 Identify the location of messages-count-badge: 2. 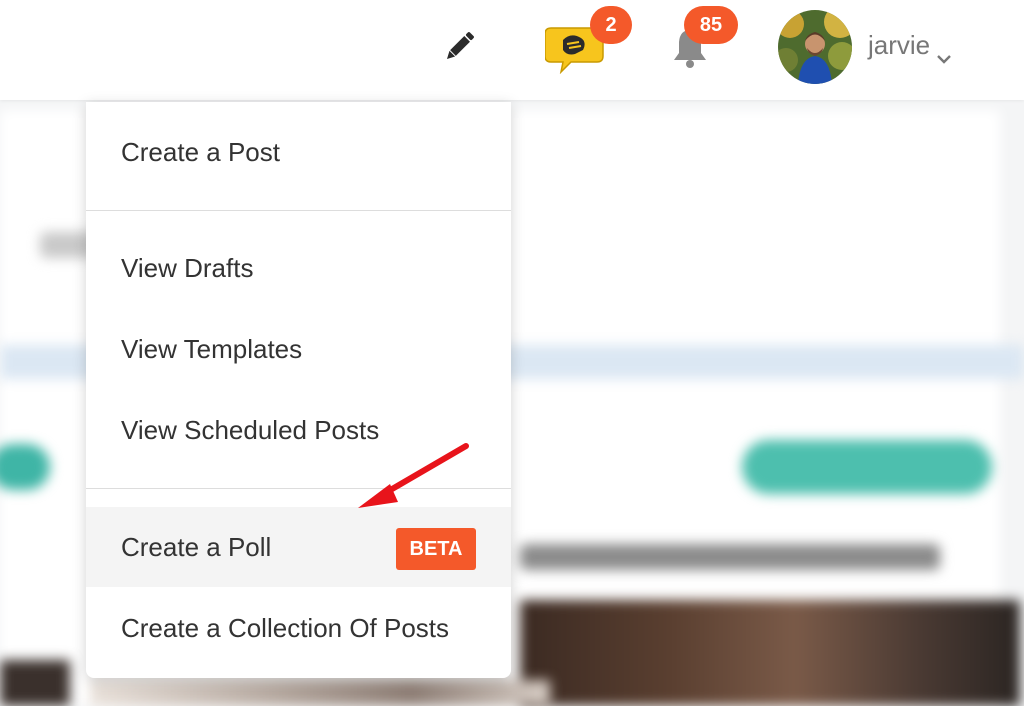
(611, 25).